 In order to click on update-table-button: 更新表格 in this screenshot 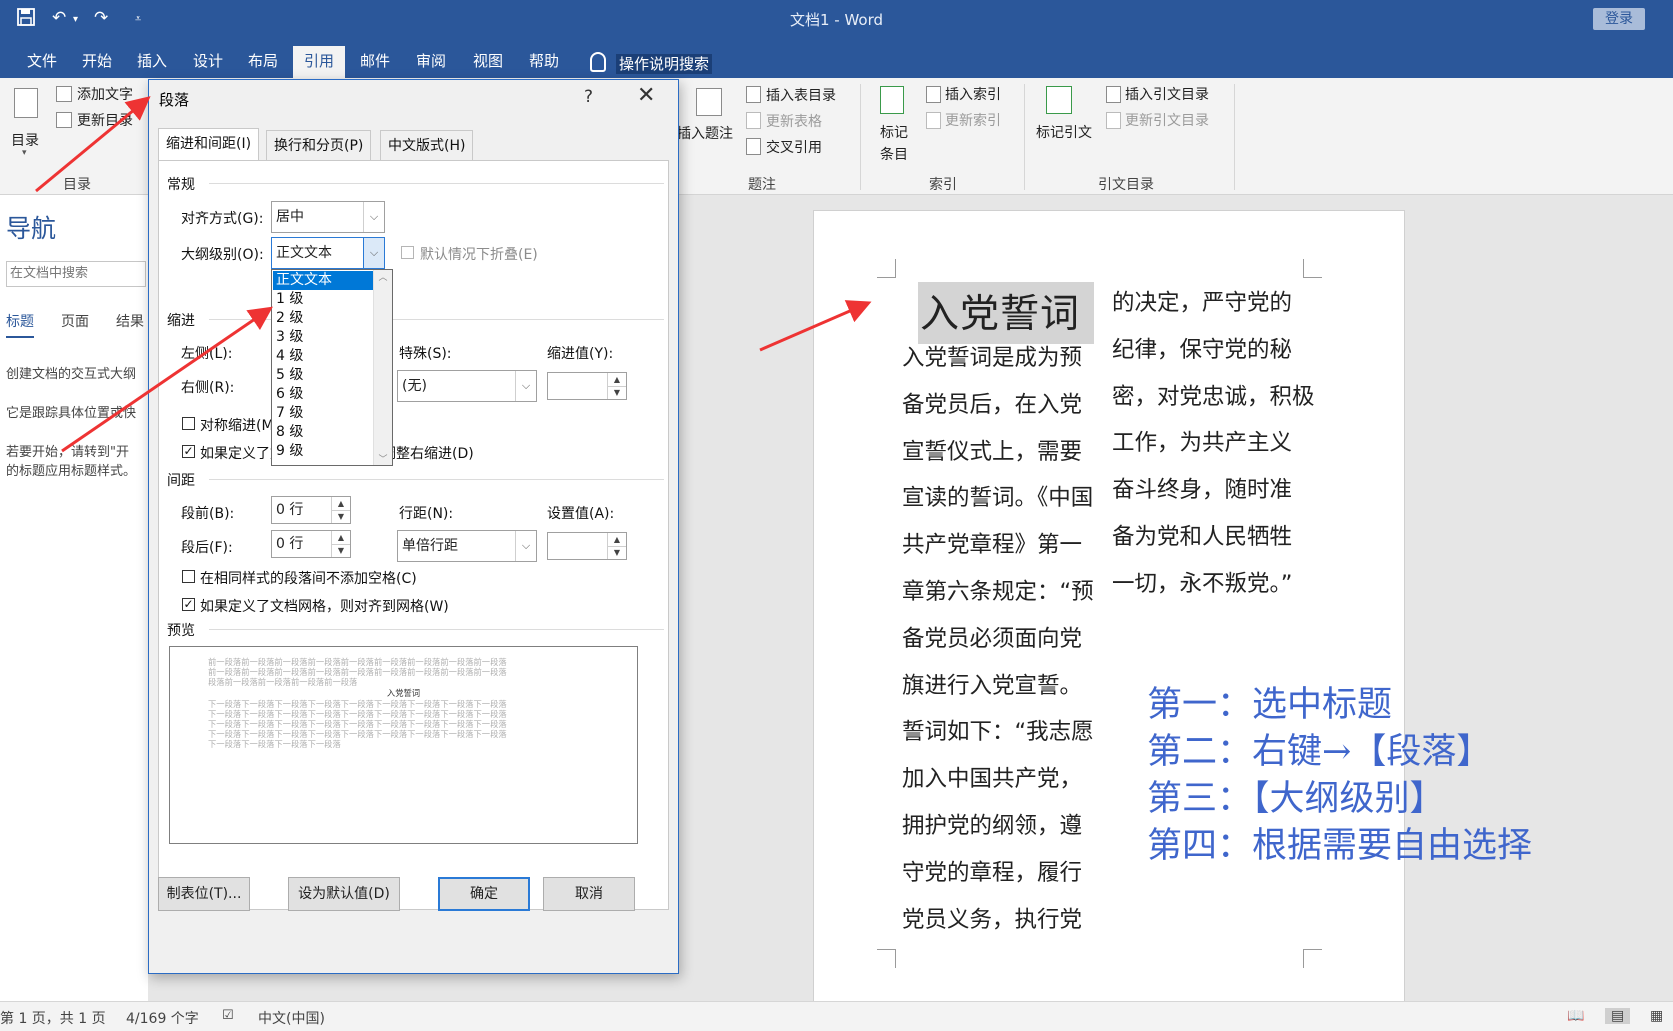, I will do `click(794, 121)`.